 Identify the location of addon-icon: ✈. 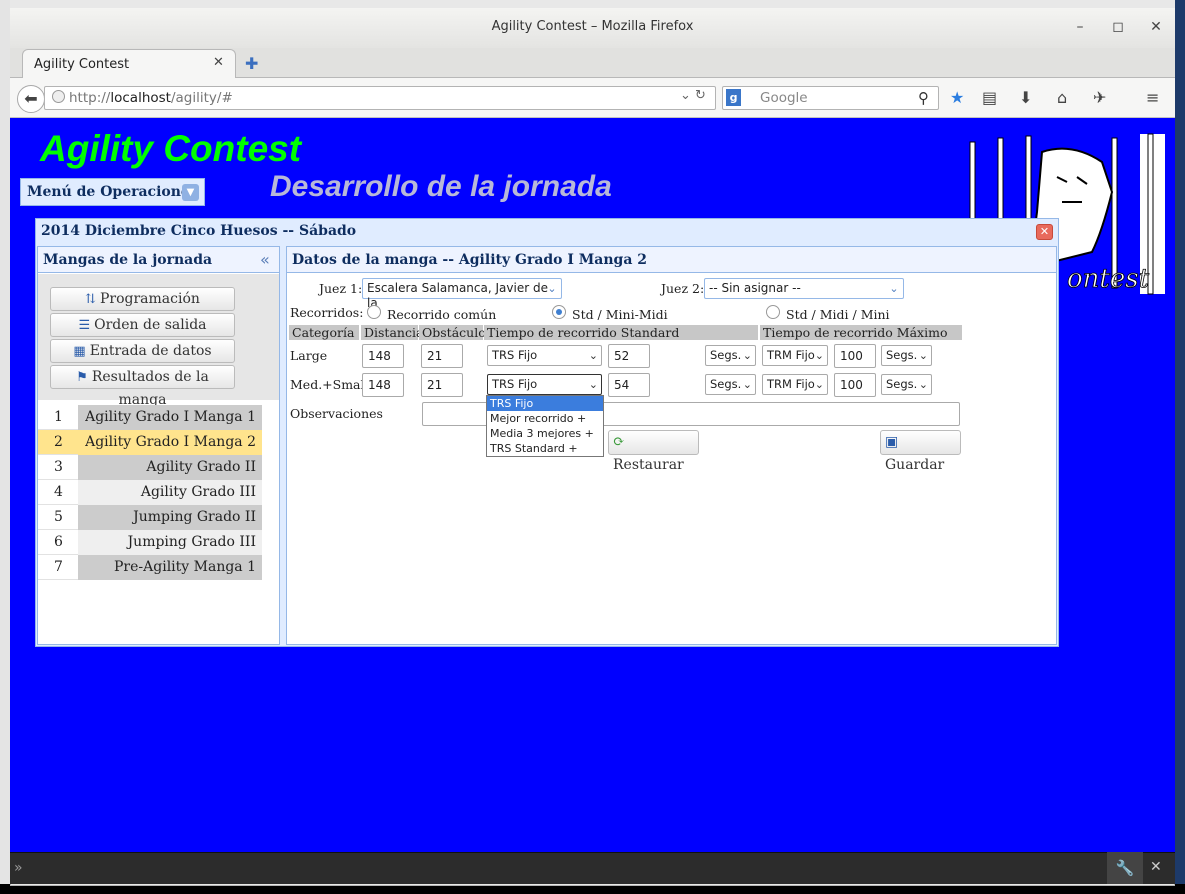
(1099, 97).